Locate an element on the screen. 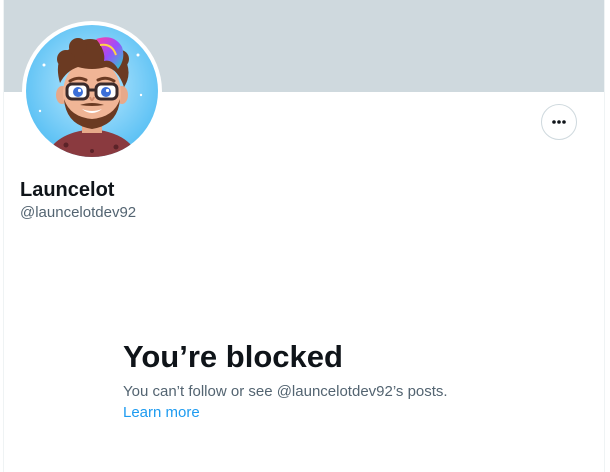 Image resolution: width=610 pixels, height=472 pixels. profile-avatar is located at coordinates (92, 91).